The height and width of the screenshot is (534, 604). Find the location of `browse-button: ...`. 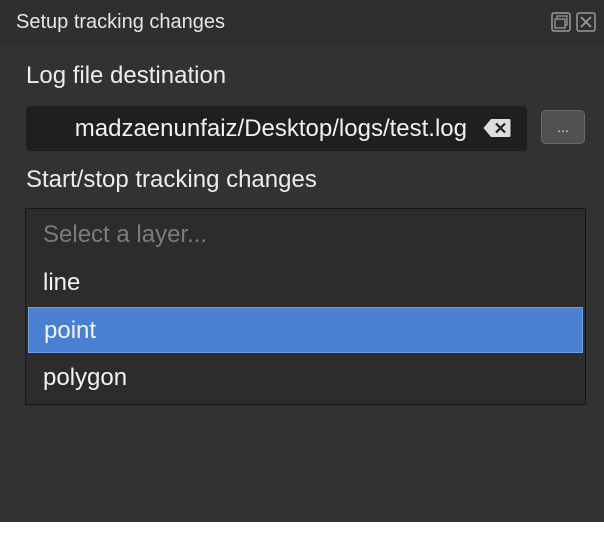

browse-button: ... is located at coordinates (563, 127).